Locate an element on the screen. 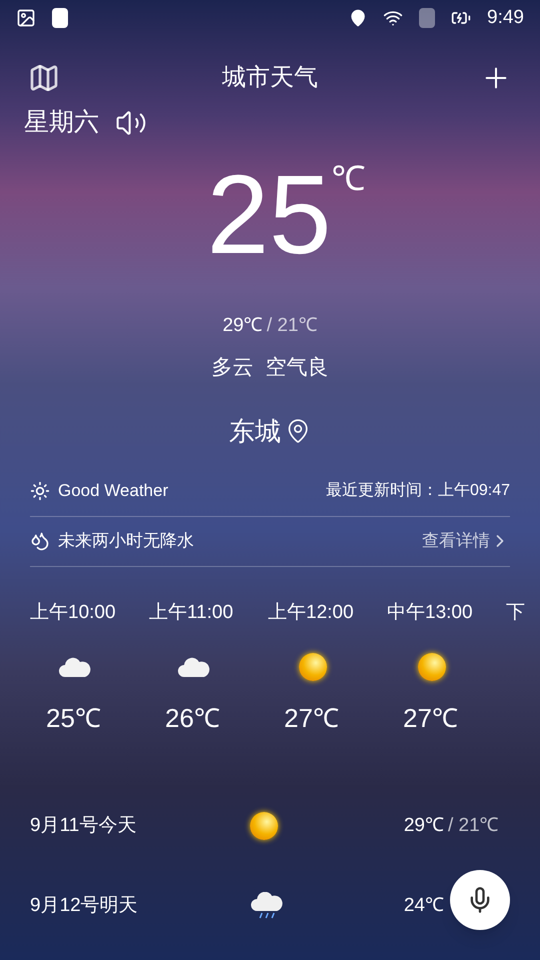 The height and width of the screenshot is (960, 540). day-low-temperature: / 21℃ is located at coordinates (473, 826).